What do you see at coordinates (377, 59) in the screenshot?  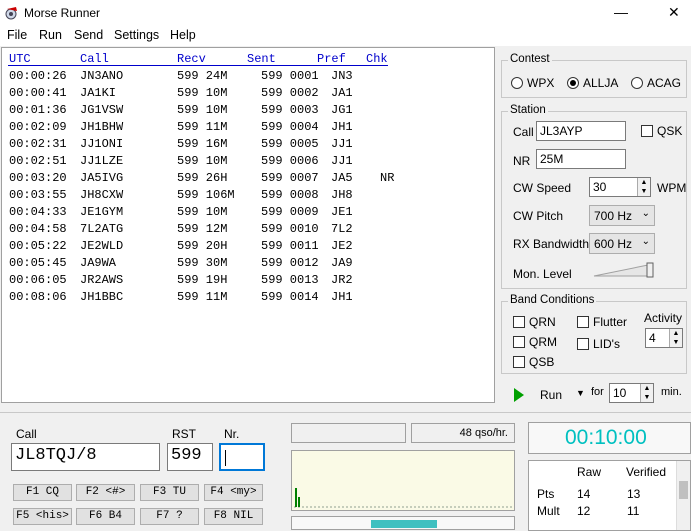 I see `col-chk: Chk` at bounding box center [377, 59].